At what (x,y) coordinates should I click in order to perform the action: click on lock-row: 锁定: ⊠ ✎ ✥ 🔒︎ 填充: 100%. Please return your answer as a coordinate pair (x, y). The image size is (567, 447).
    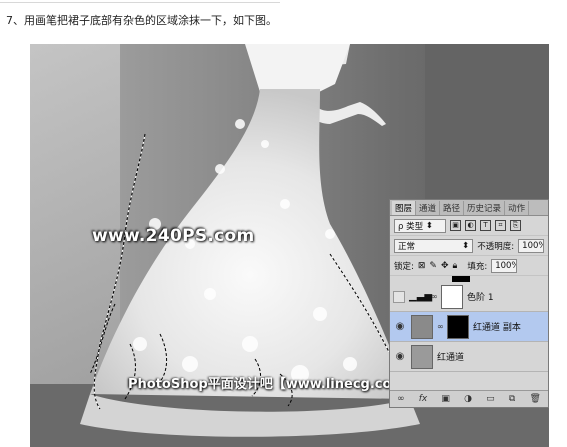
    Looking at the image, I should click on (469, 266).